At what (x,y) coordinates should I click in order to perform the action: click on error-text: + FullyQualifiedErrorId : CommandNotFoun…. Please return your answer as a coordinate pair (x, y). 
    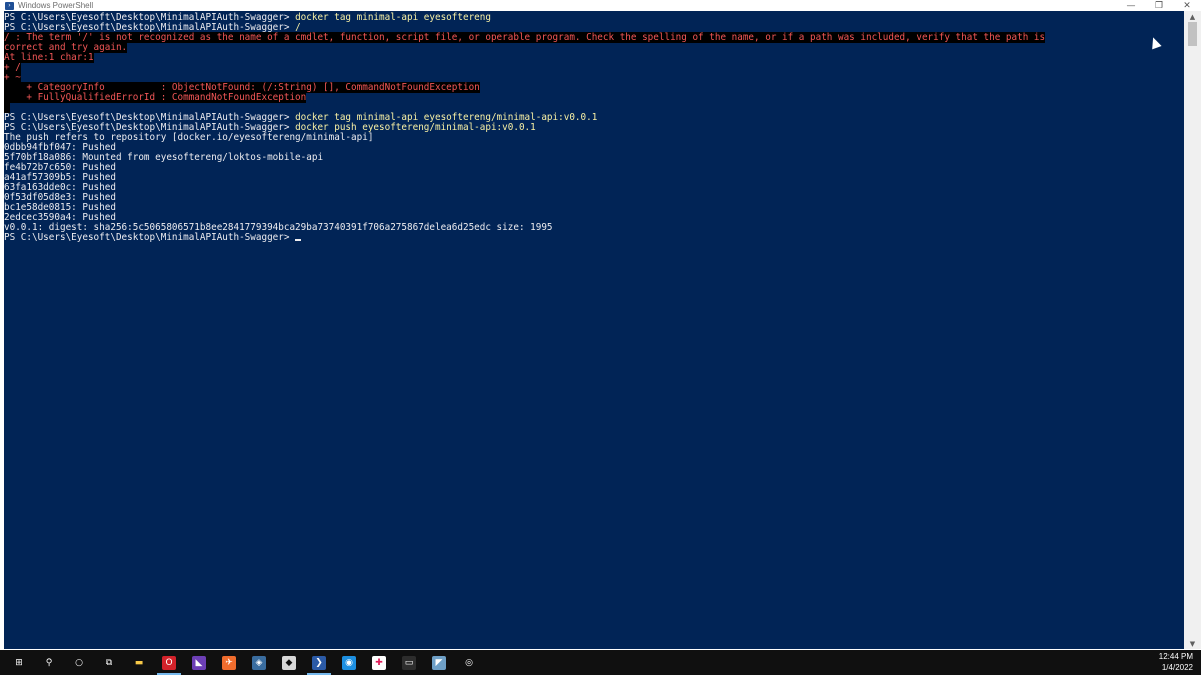
    Looking at the image, I should click on (155, 97).